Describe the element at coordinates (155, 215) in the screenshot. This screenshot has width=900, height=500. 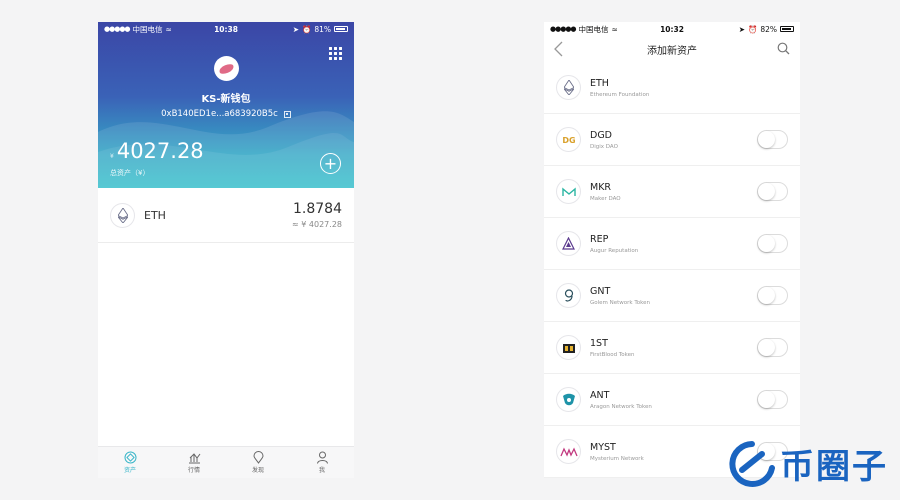
I see `asset-symbol: ETH` at that location.